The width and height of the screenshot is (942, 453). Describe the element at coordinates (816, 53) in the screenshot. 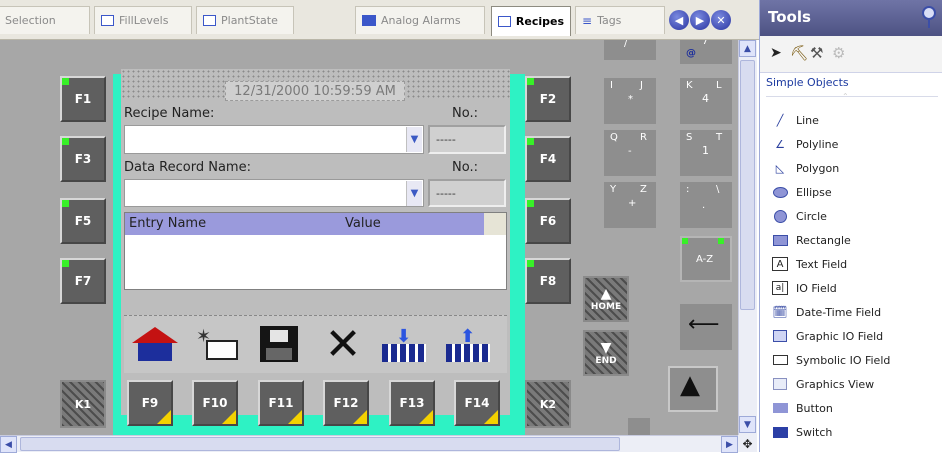

I see `tools-icon: ⚒` at that location.